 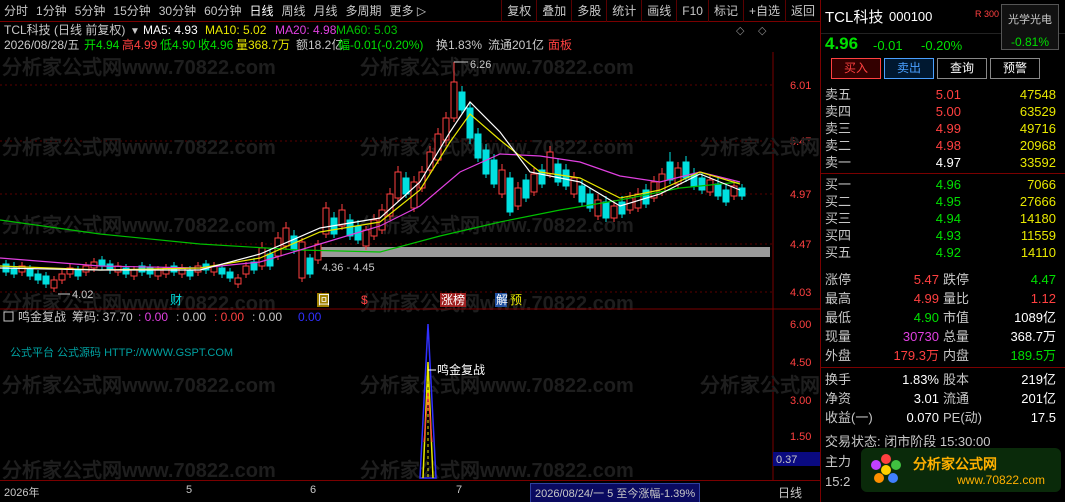 What do you see at coordinates (943, 252) in the screenshot?
I see `order-book-row: 买五 4.92 14110` at bounding box center [943, 252].